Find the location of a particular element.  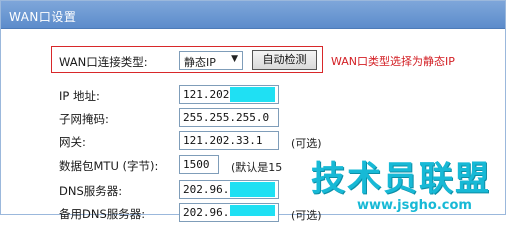

backup-dns-optional-hint: (可选) is located at coordinates (306, 215).